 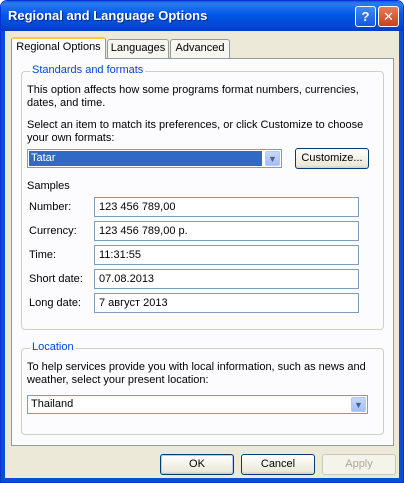 What do you see at coordinates (202, 480) in the screenshot?
I see `window-border-bottom` at bounding box center [202, 480].